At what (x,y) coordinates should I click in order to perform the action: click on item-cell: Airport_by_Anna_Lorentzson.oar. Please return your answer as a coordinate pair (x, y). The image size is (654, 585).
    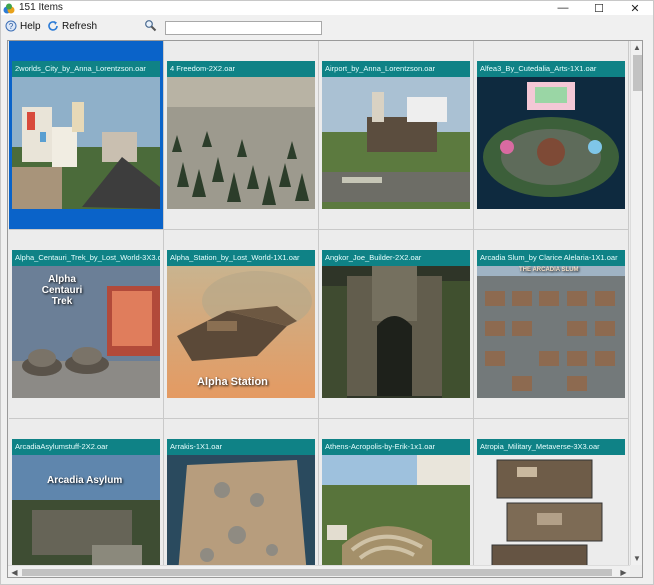
    Looking at the image, I should click on (396, 135).